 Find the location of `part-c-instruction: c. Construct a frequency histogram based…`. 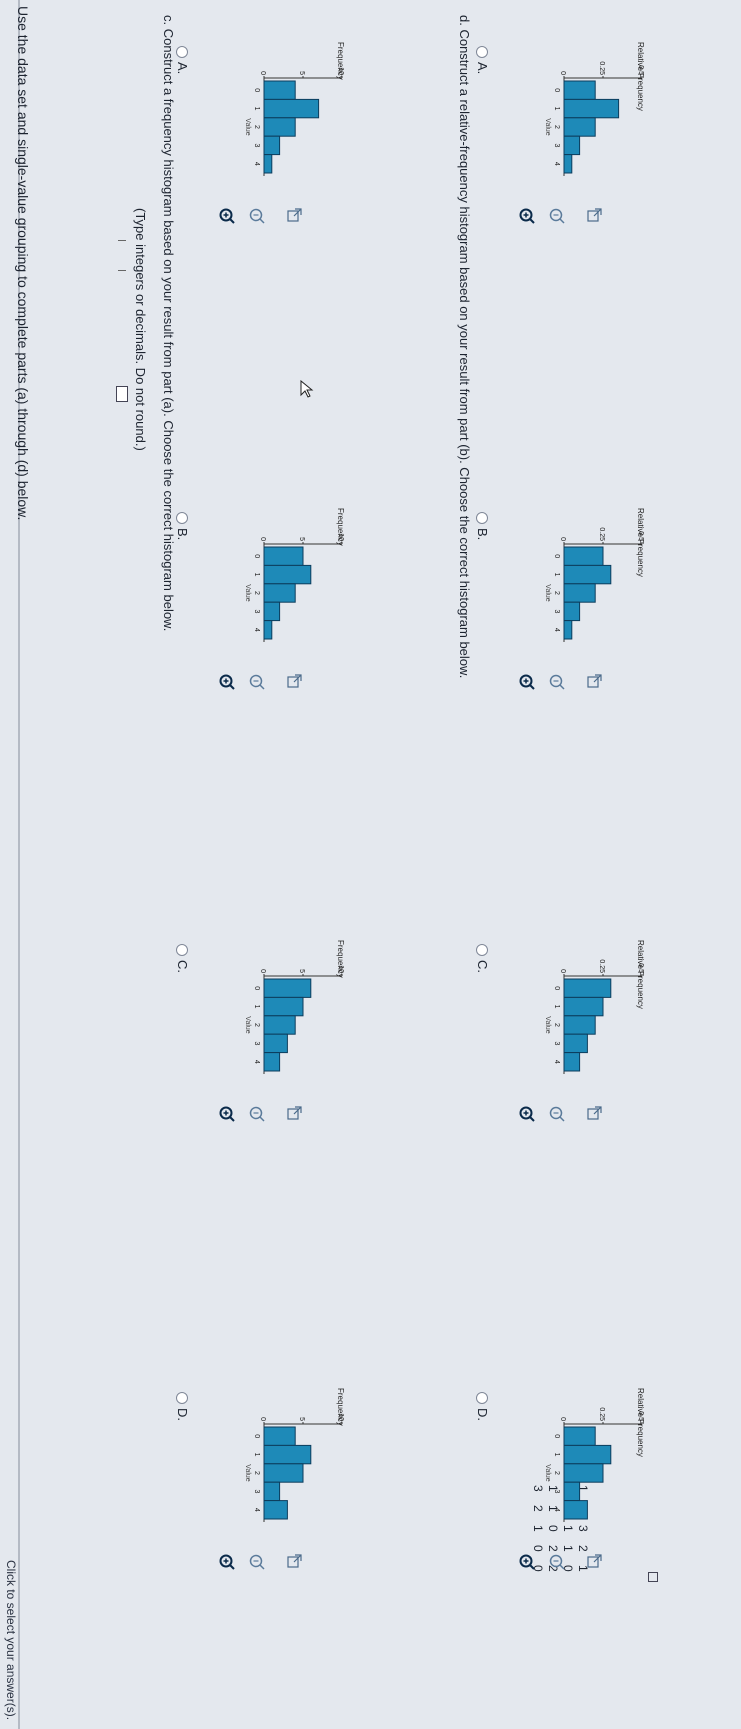

part-c-instruction: c. Construct a frequency histogram based… is located at coordinates (168, 323).